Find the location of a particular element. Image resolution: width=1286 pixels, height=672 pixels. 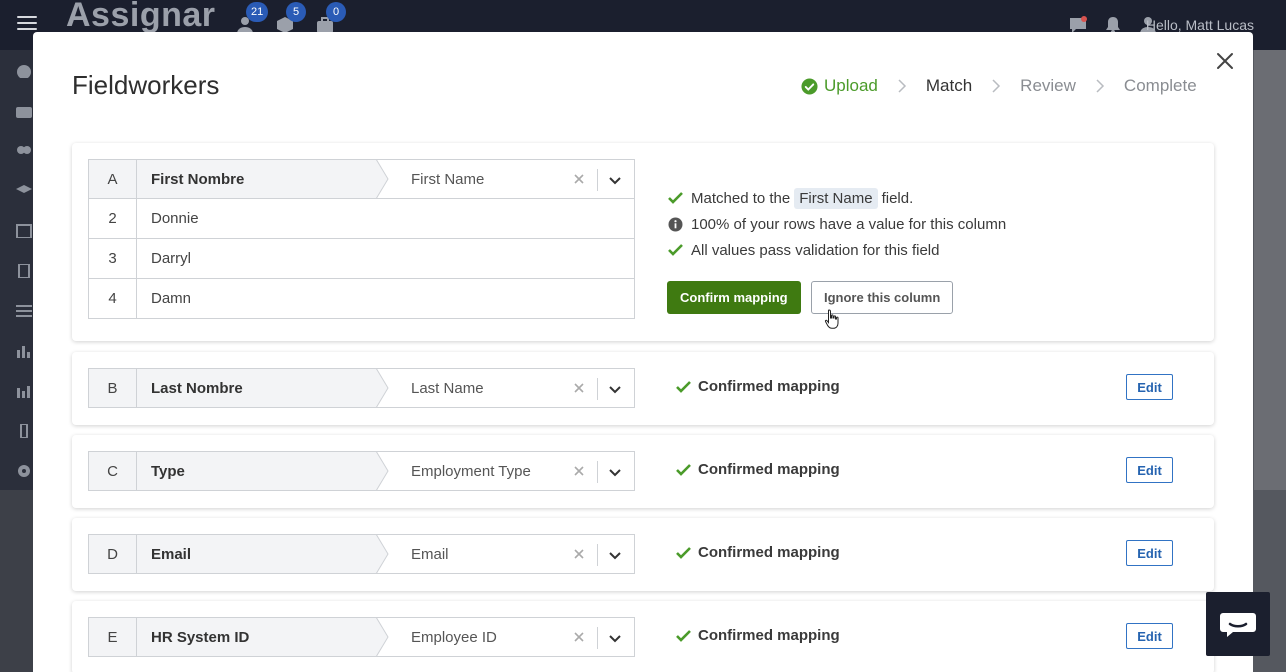

step-review: Review is located at coordinates (1048, 86).